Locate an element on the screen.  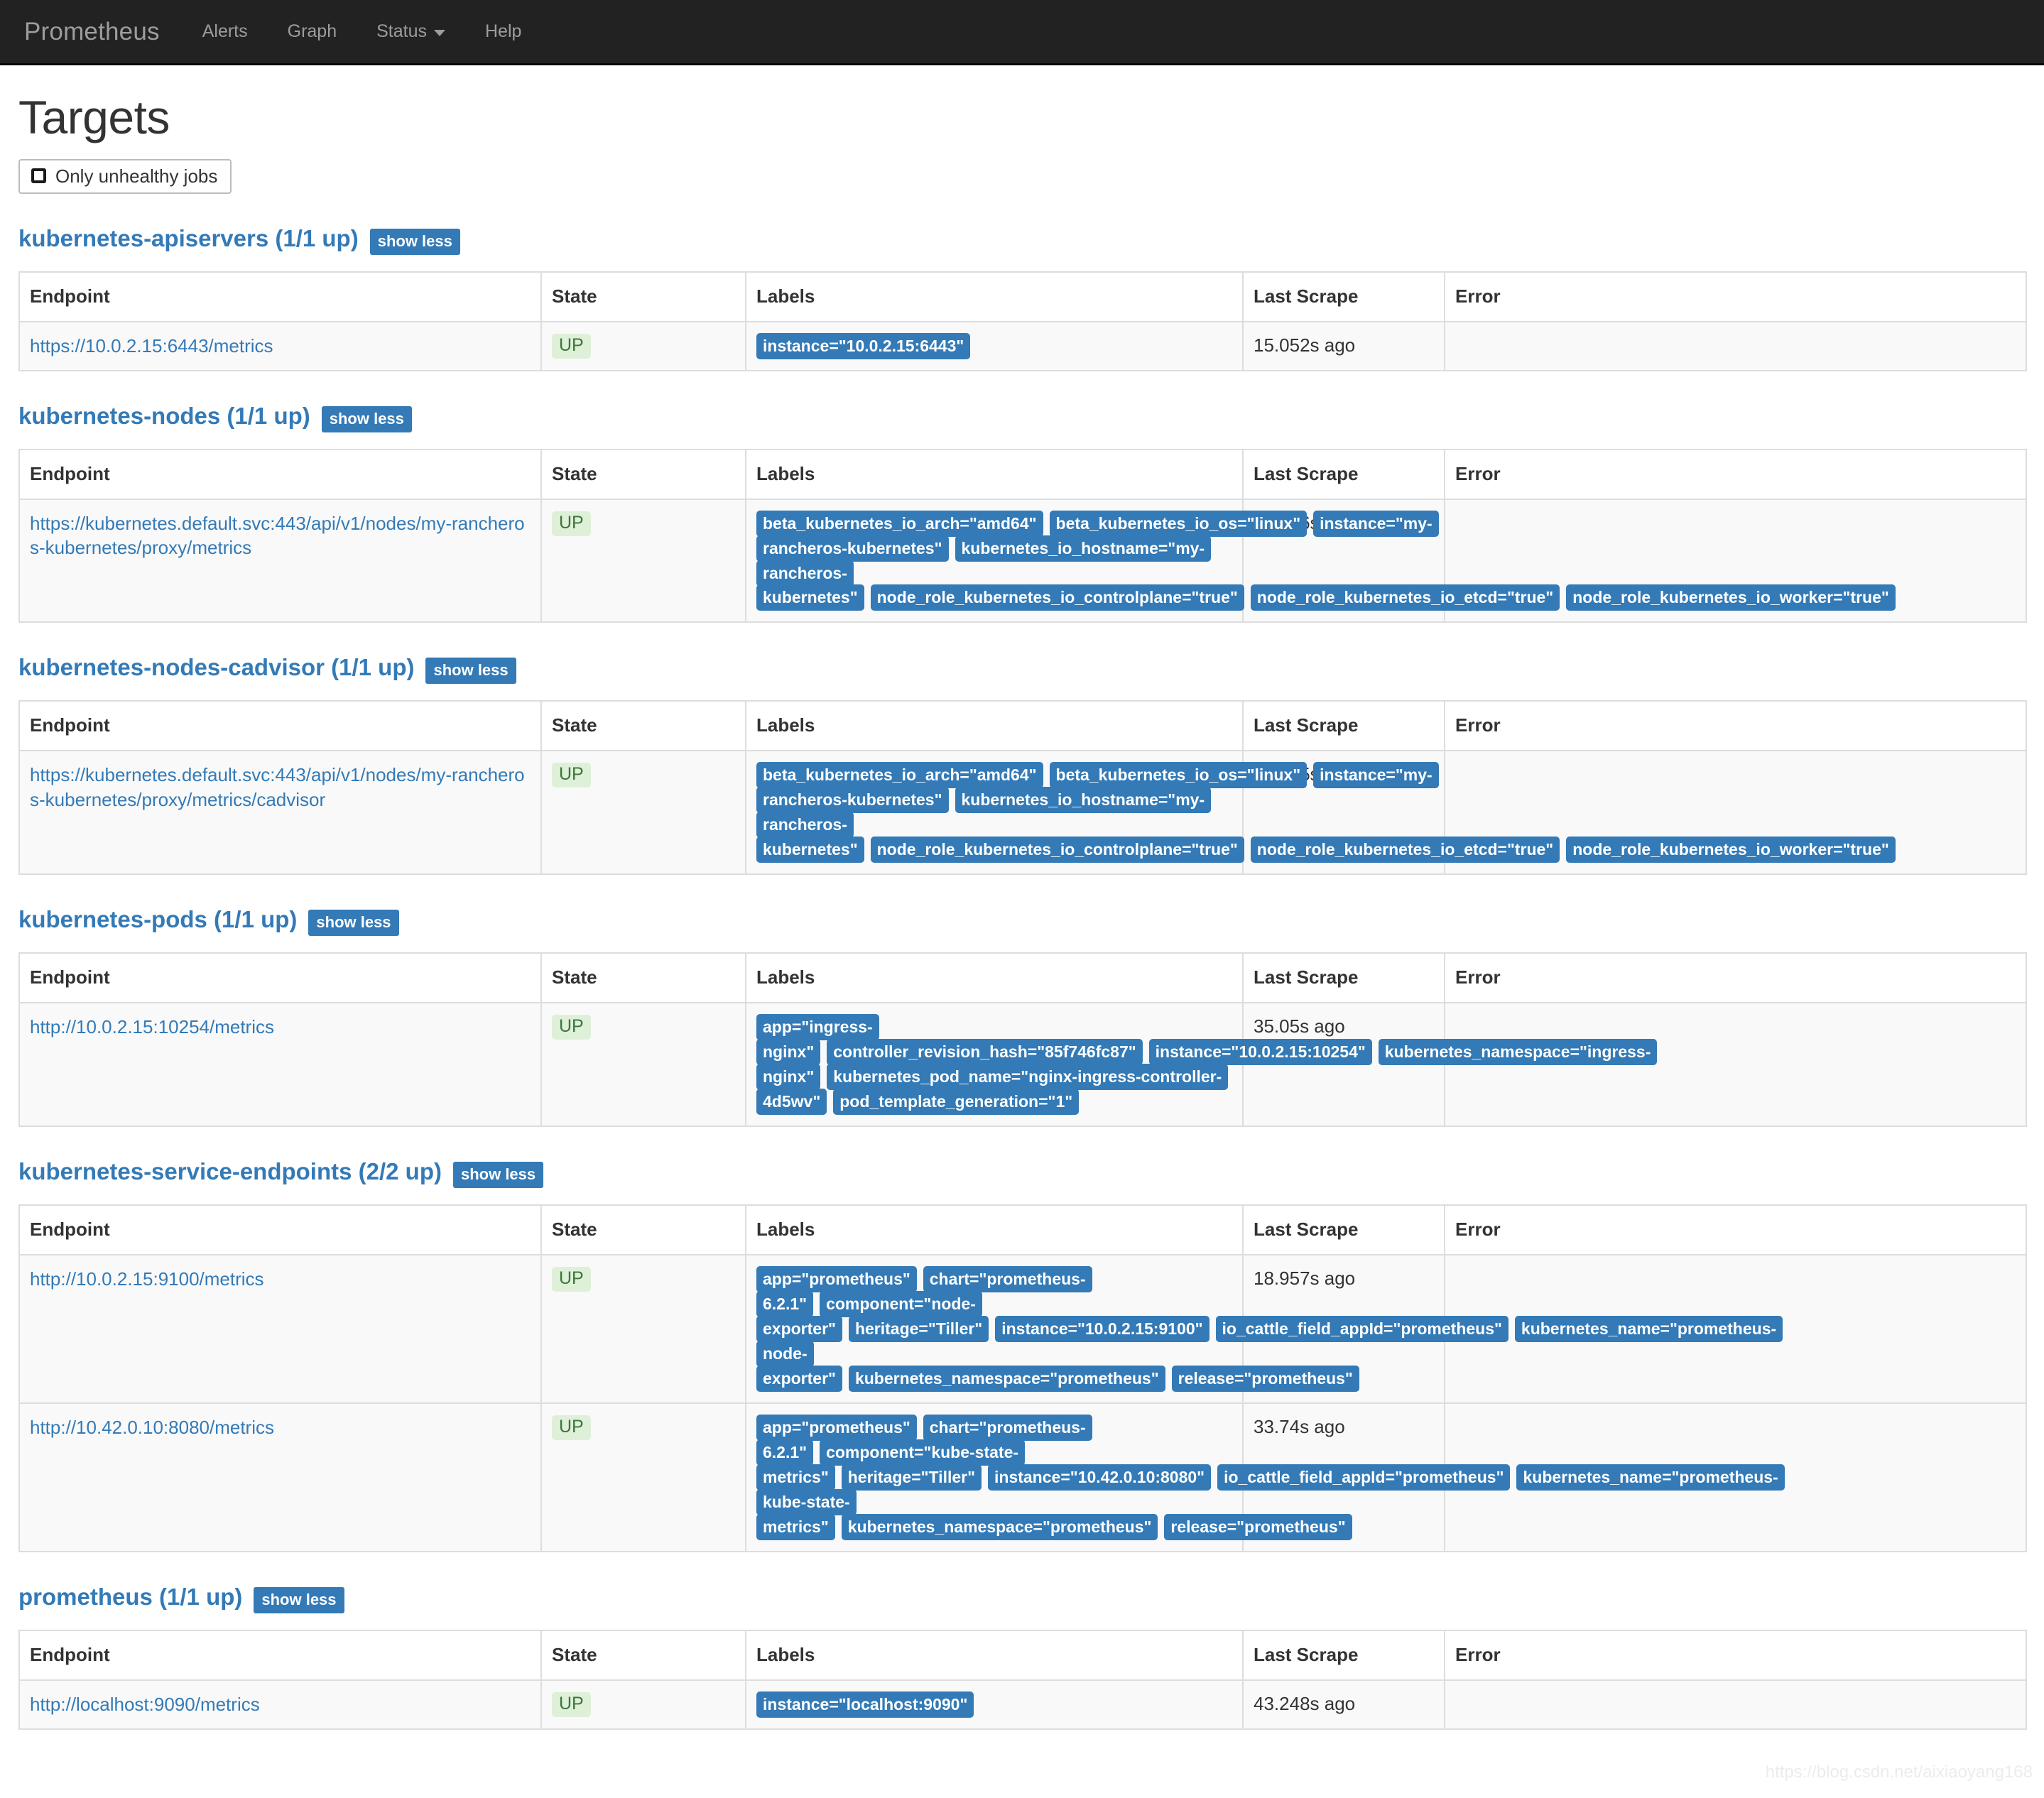
nav-link-alerts: Alerts is located at coordinates (225, 31).